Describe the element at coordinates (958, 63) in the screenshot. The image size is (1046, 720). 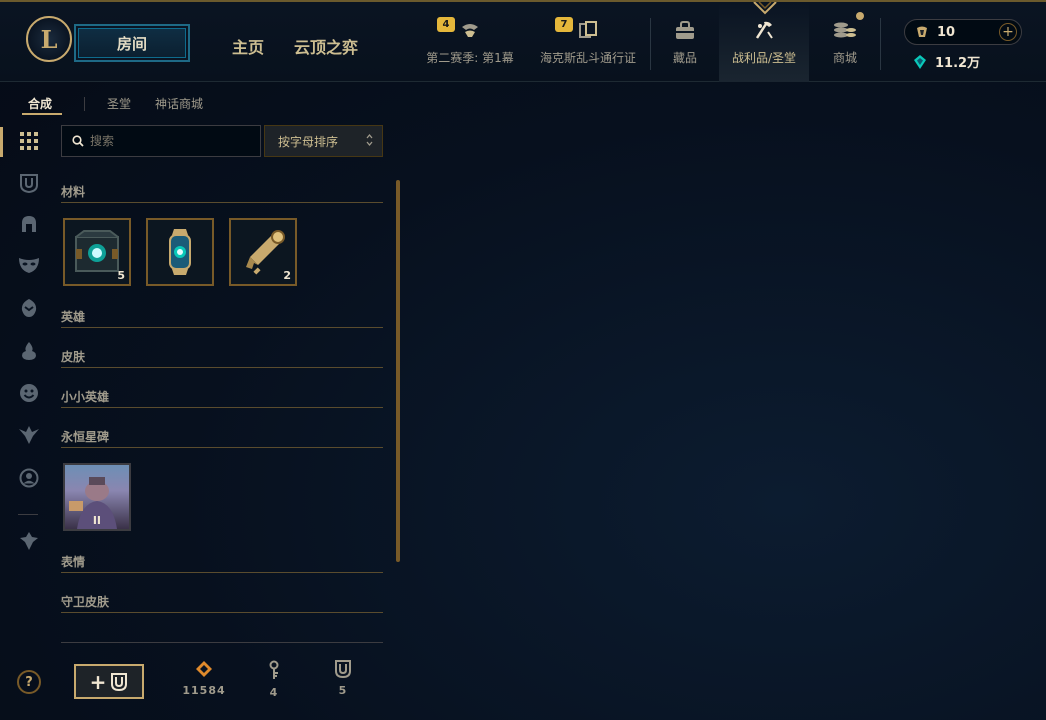
I see `blue-essence-amount: 11.2万` at that location.